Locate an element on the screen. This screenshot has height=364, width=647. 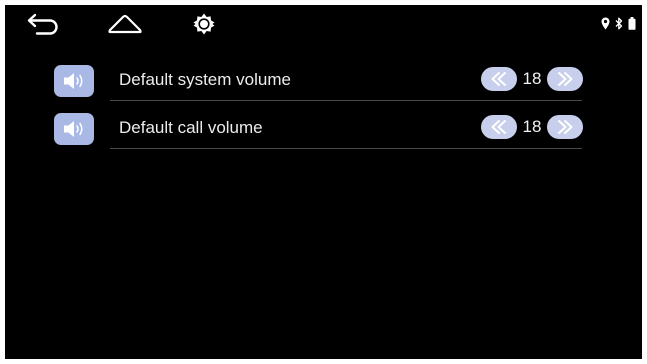
home-icon is located at coordinates (125, 24).